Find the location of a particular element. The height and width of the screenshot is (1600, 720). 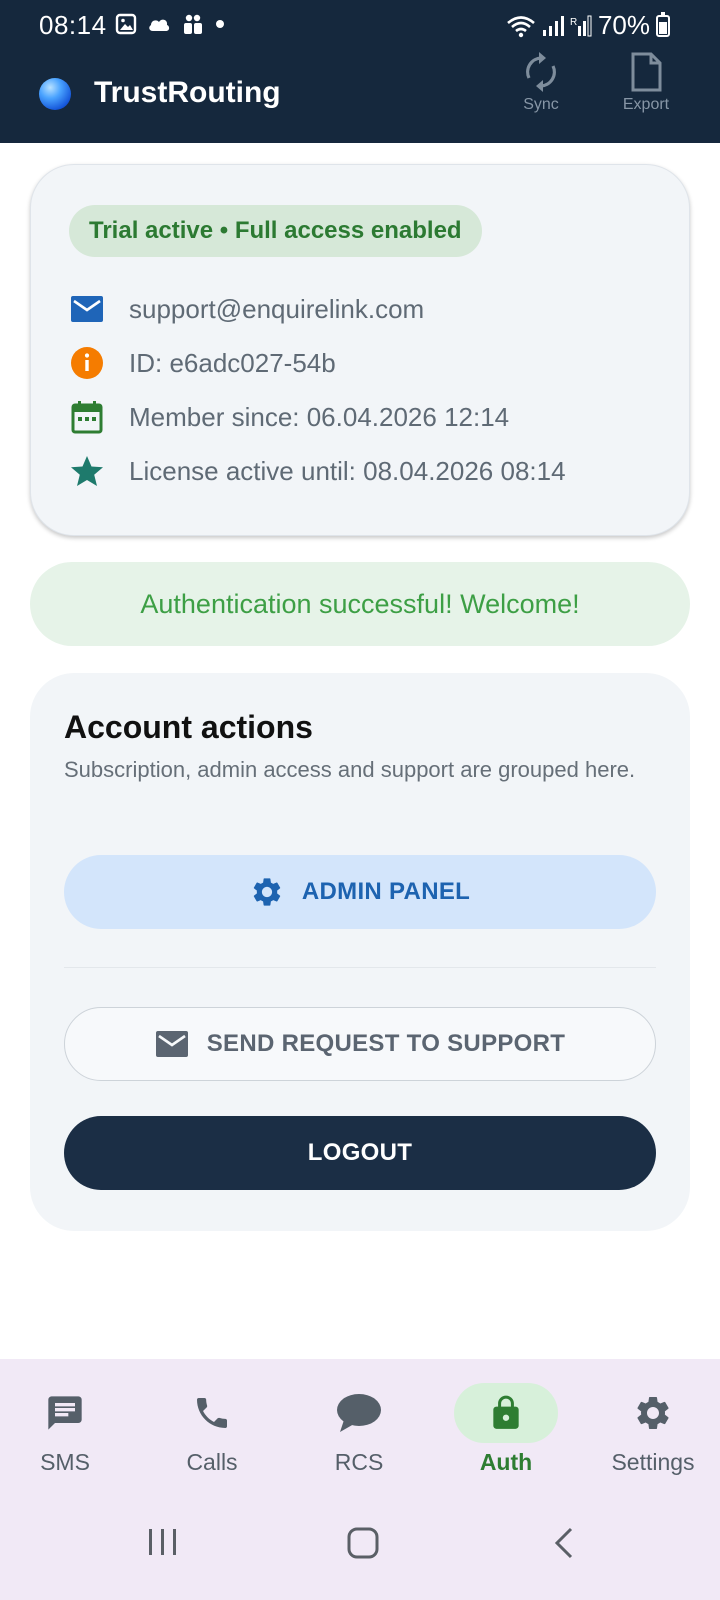

nav-item-rcs: RCS is located at coordinates (359, 1417).